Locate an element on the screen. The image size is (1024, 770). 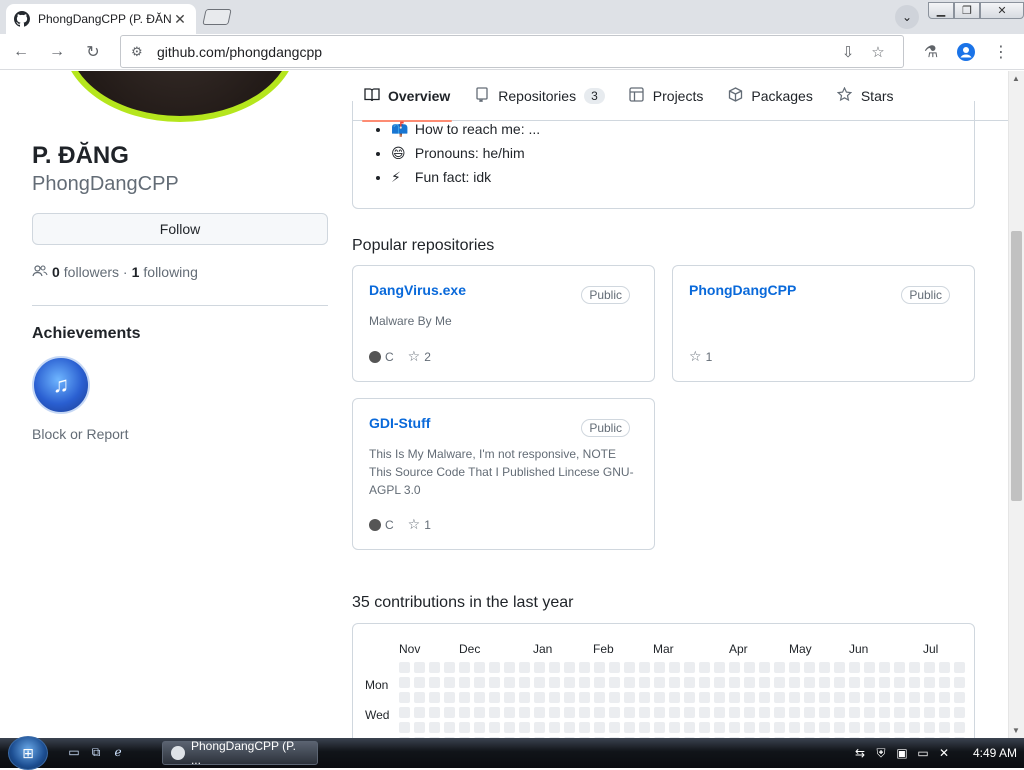
bookmark-star-icon: ☆ is located at coordinates (878, 52).